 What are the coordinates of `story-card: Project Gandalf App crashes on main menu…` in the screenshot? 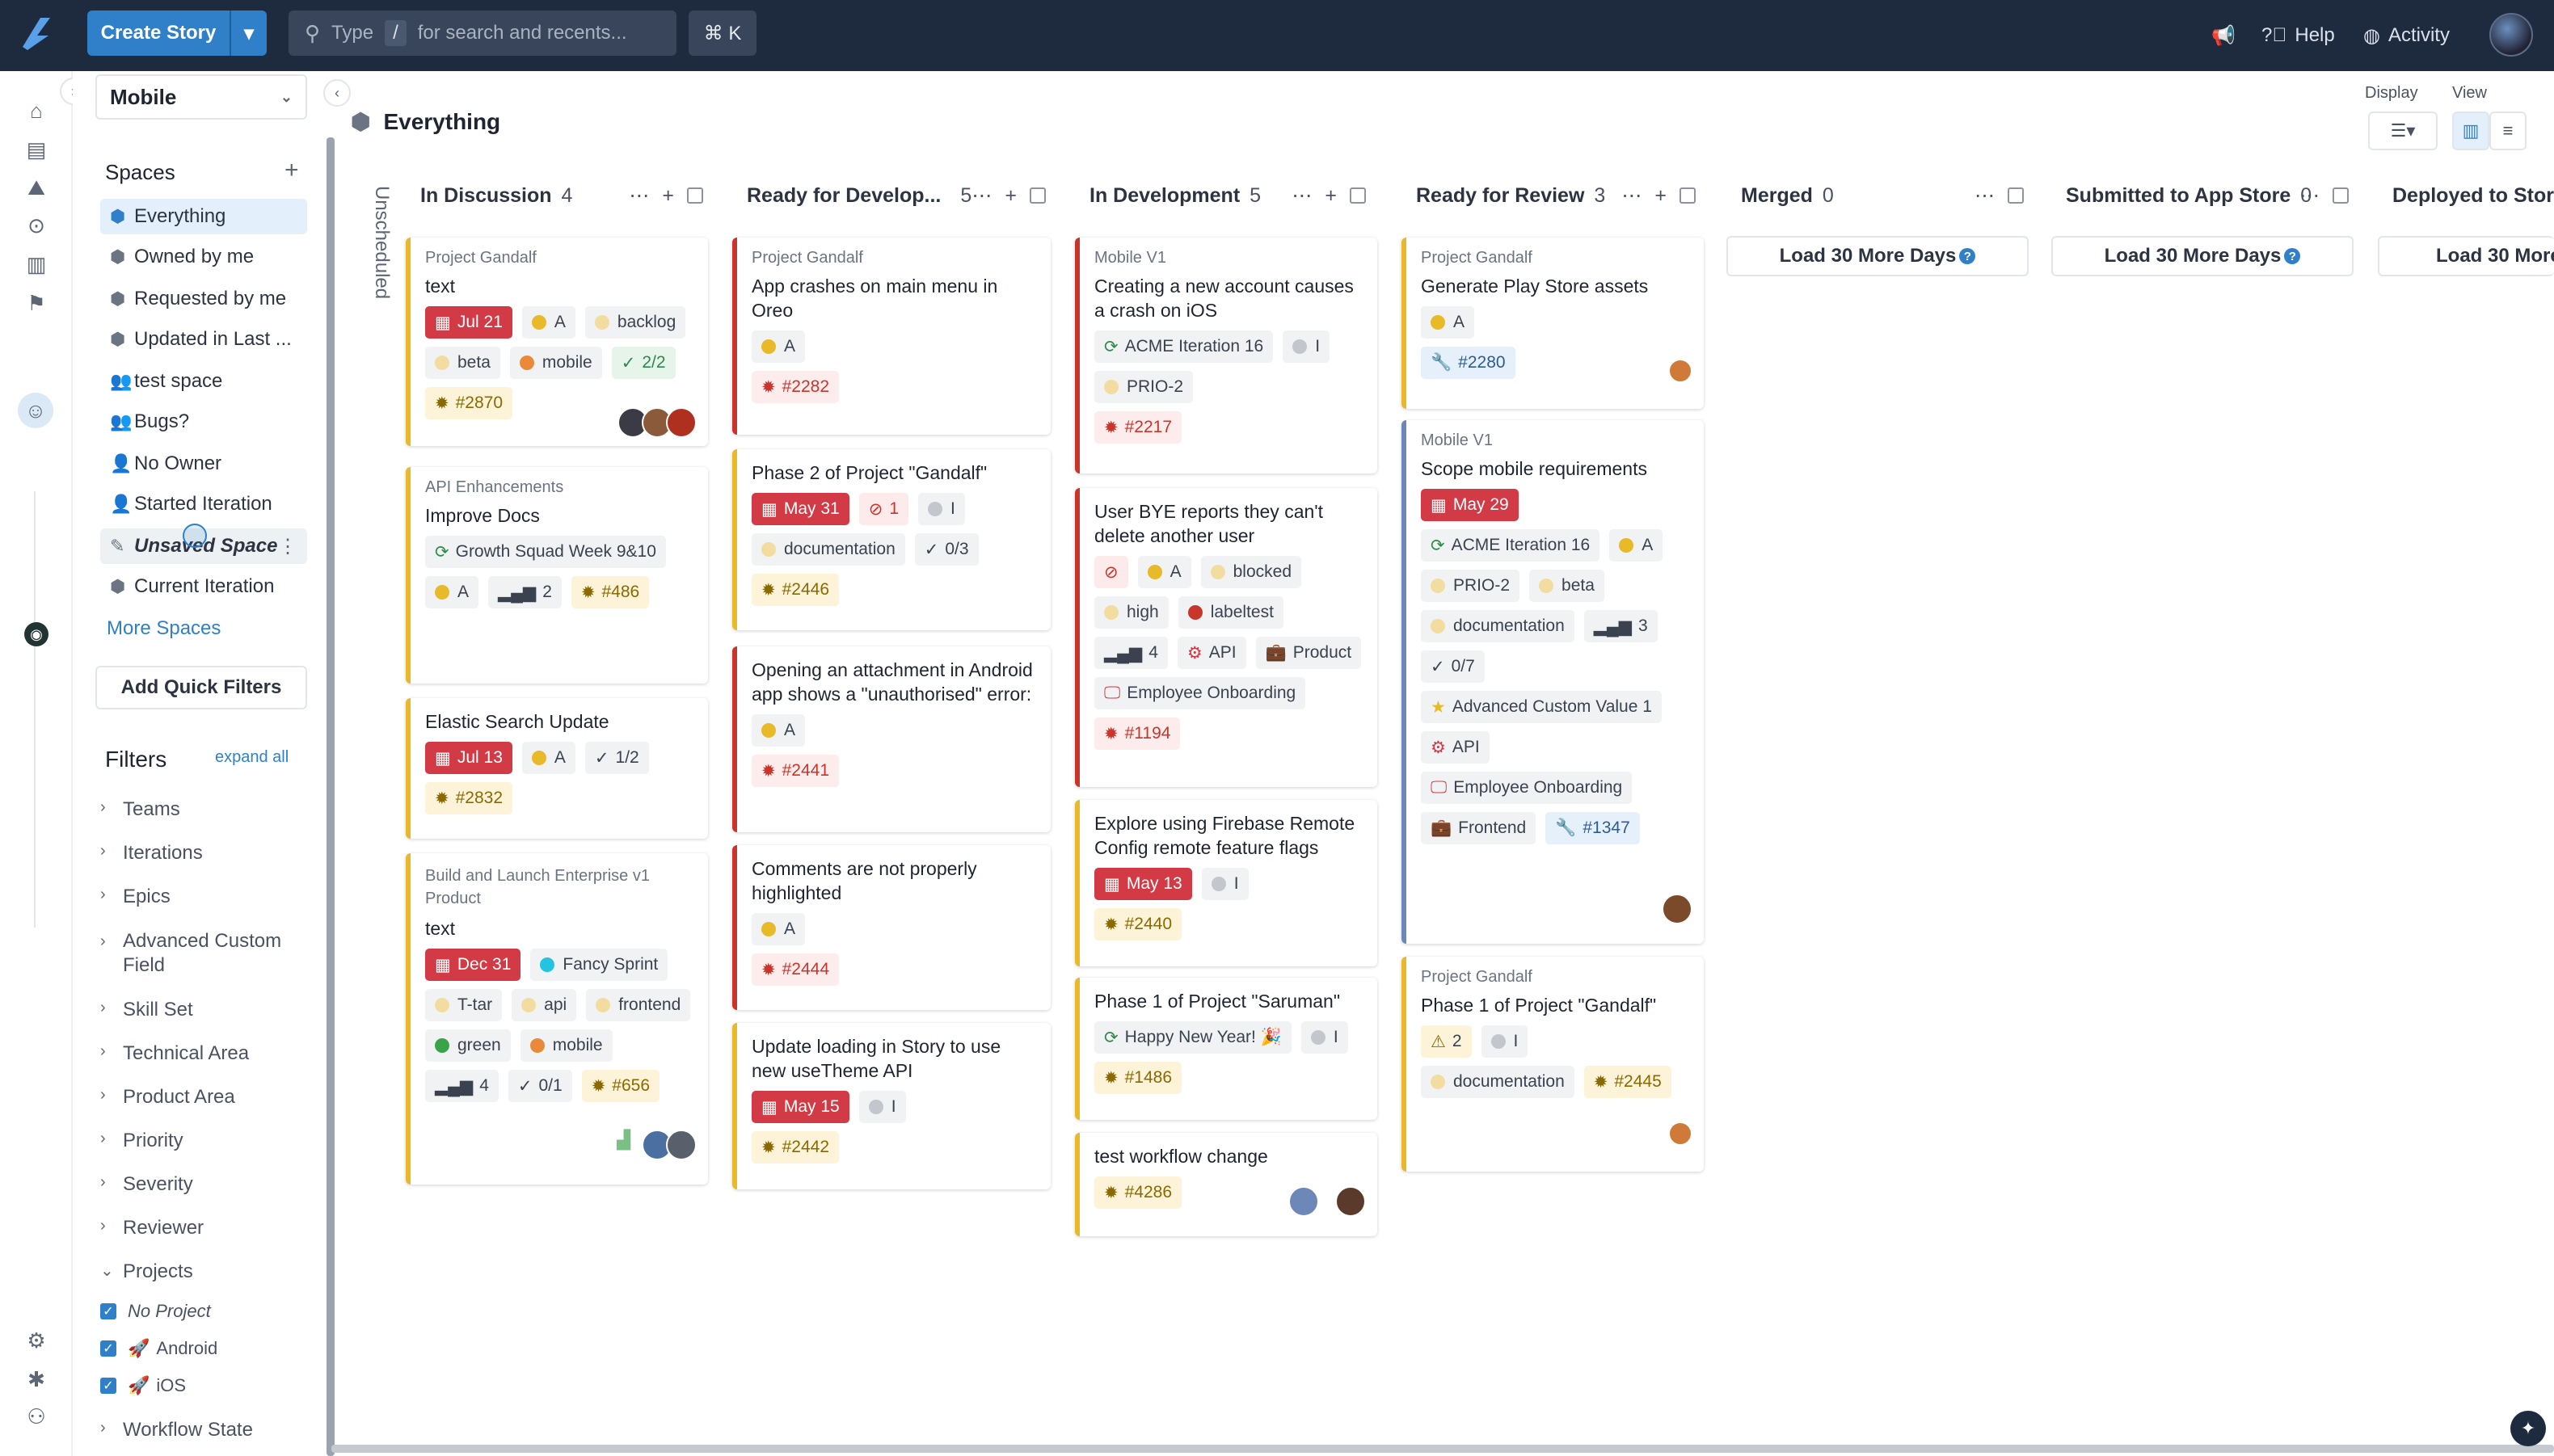 It's located at (892, 336).